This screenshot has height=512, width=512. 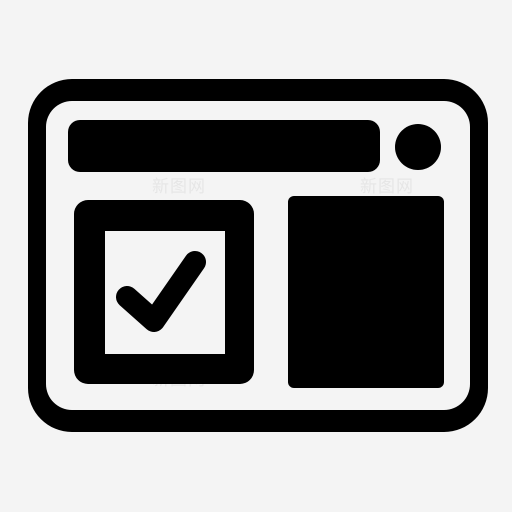 I want to click on address-bar-icon, so click(x=224, y=146).